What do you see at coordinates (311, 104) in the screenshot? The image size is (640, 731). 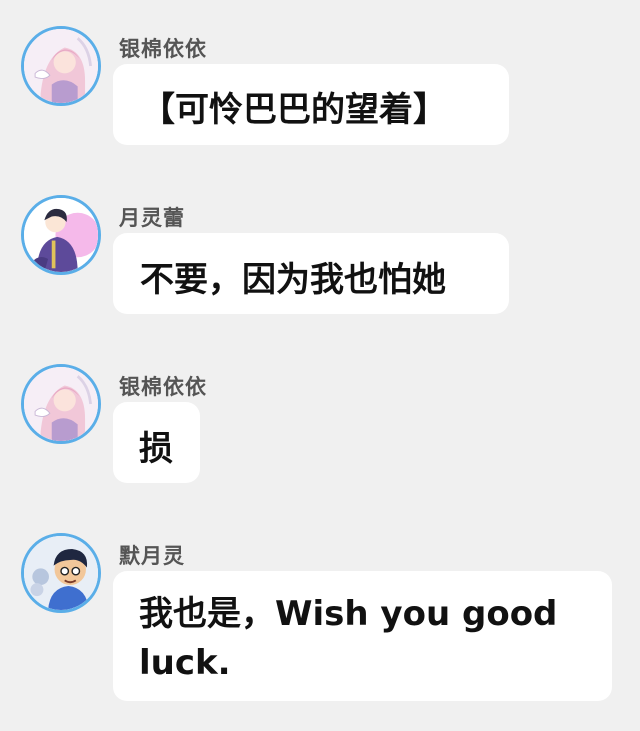 I see `message-bubble: 【可怜巴巴的望着】` at bounding box center [311, 104].